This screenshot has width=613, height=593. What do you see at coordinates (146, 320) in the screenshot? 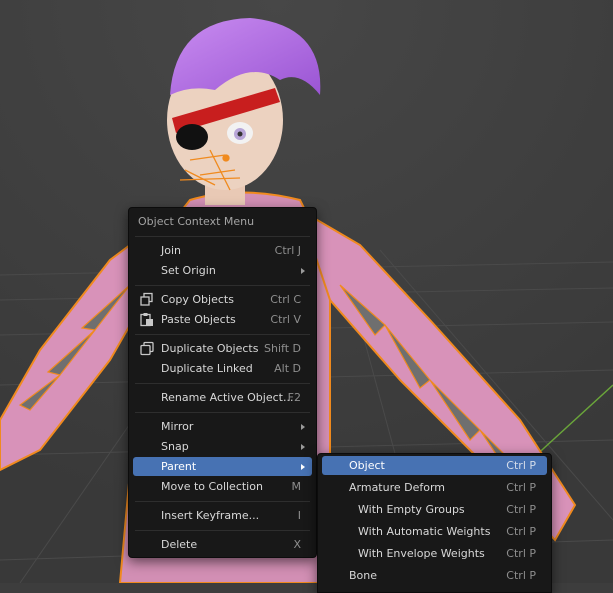
I see `paste-icon` at bounding box center [146, 320].